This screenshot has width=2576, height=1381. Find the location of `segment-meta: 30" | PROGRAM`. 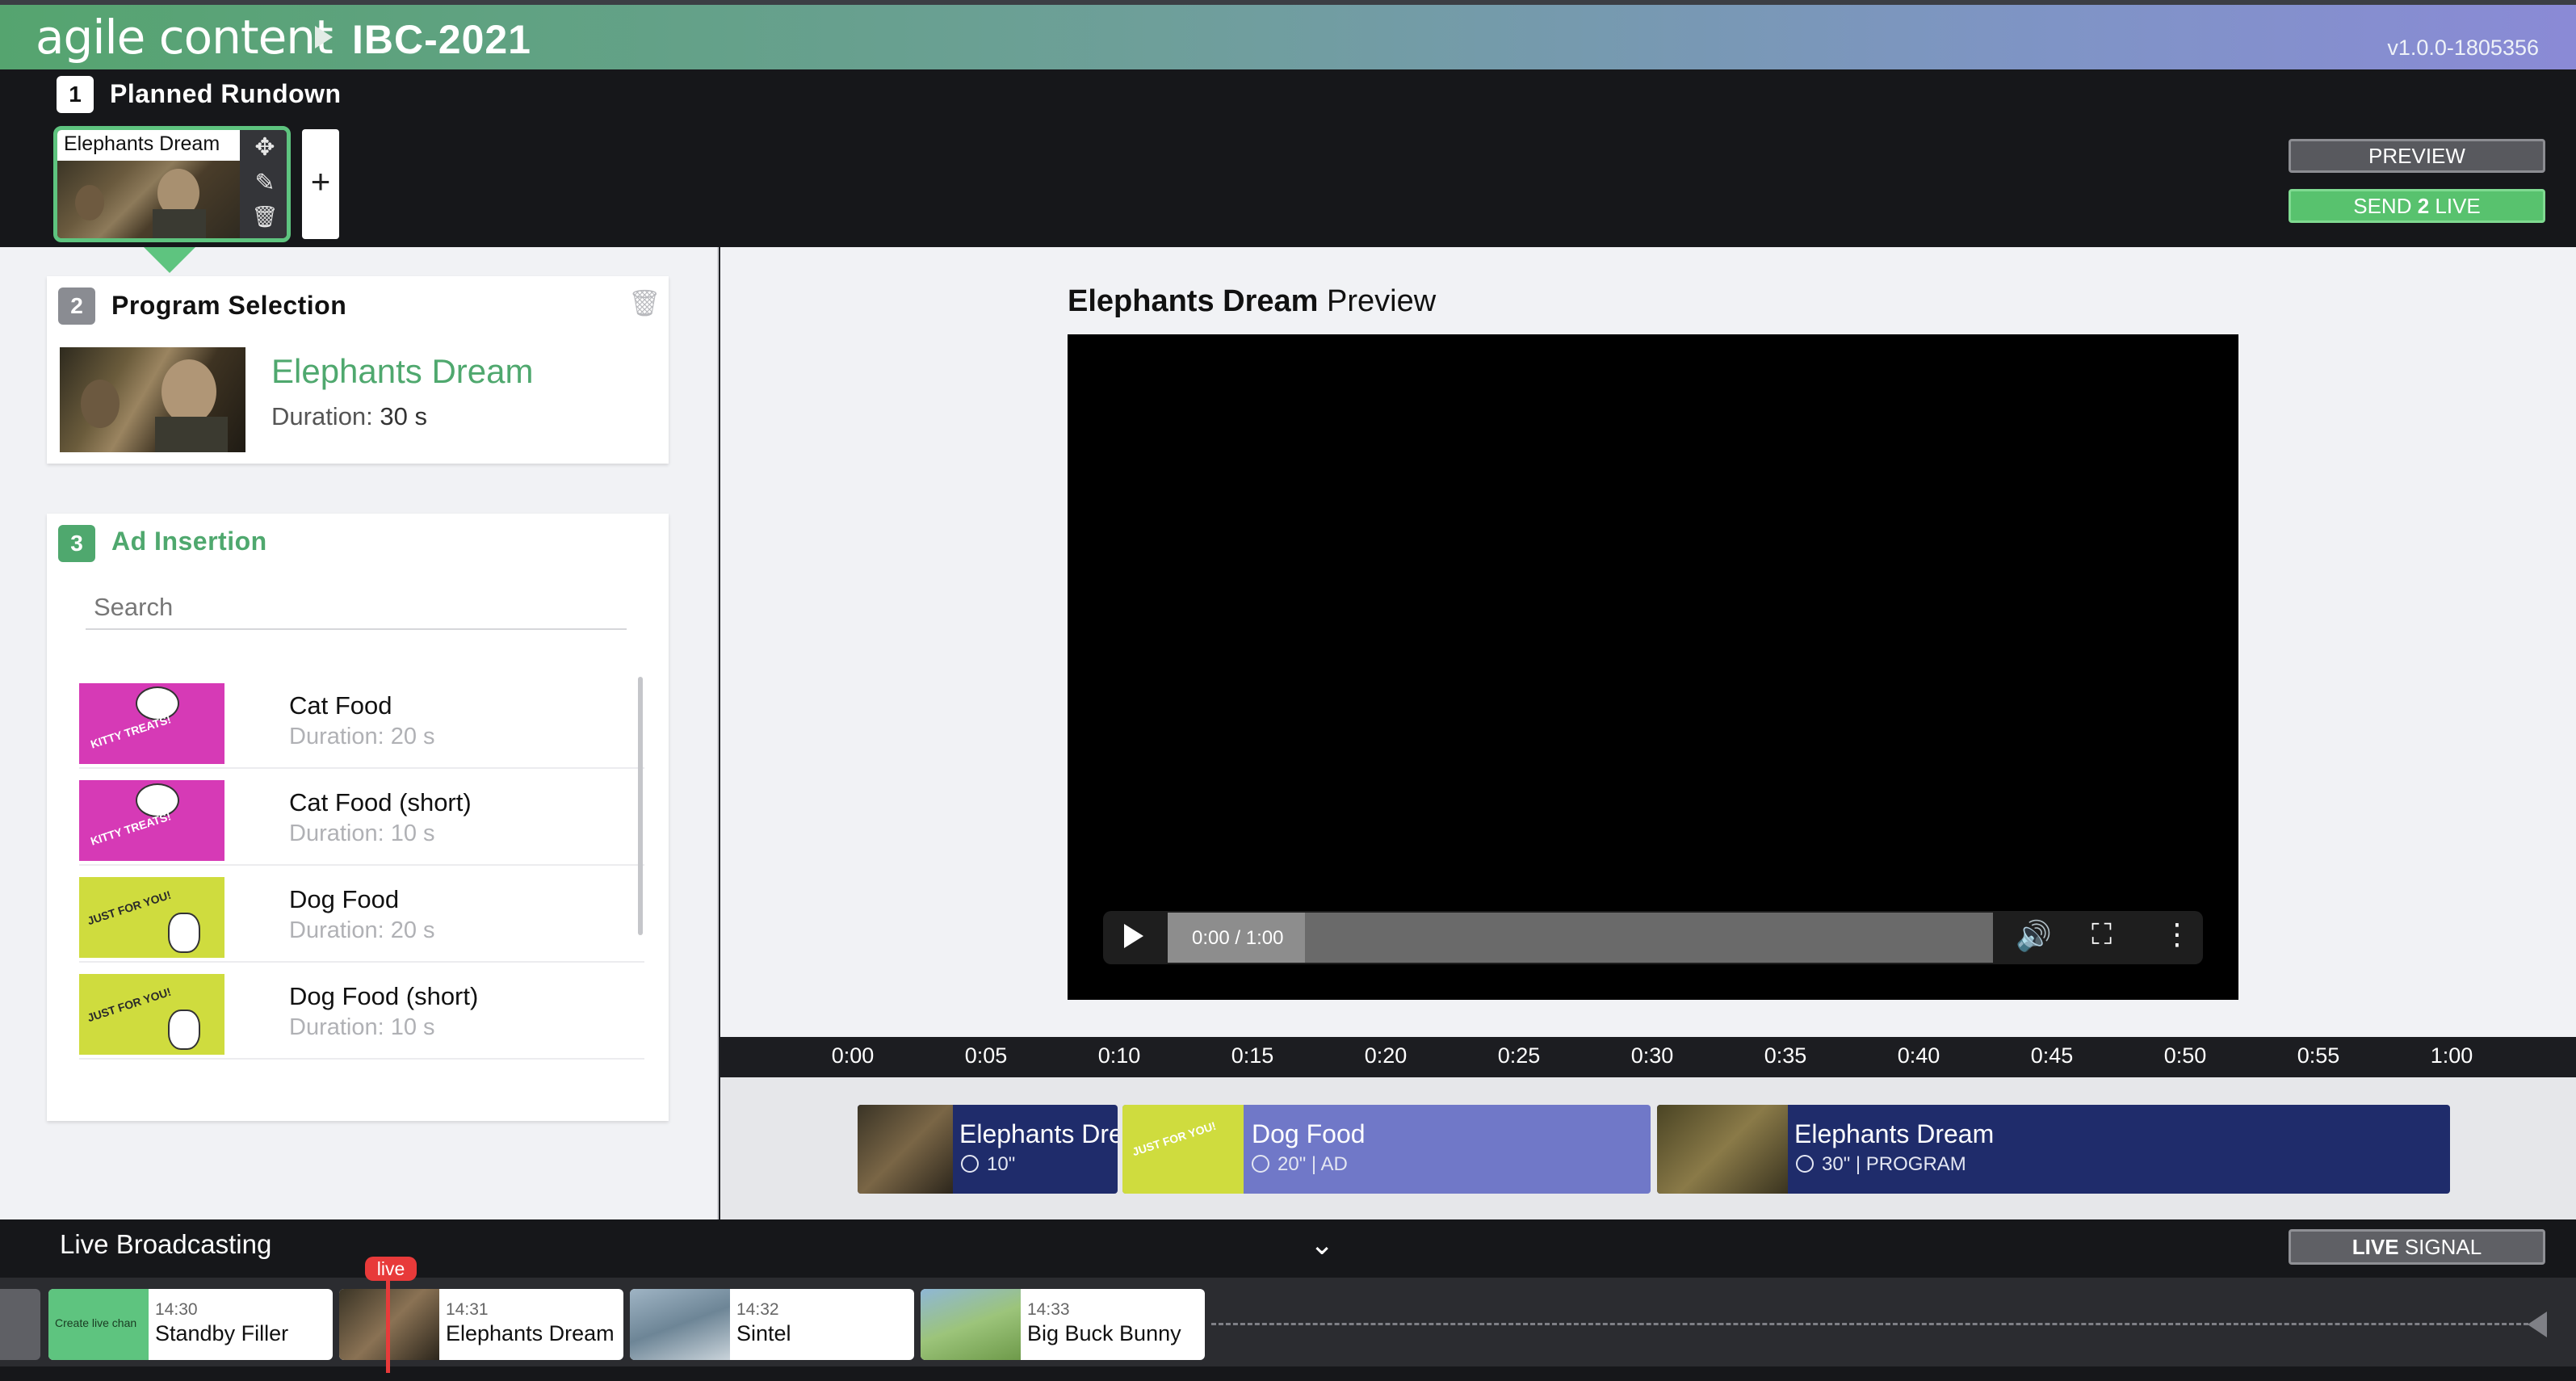

segment-meta: 30" | PROGRAM is located at coordinates (1881, 1164).